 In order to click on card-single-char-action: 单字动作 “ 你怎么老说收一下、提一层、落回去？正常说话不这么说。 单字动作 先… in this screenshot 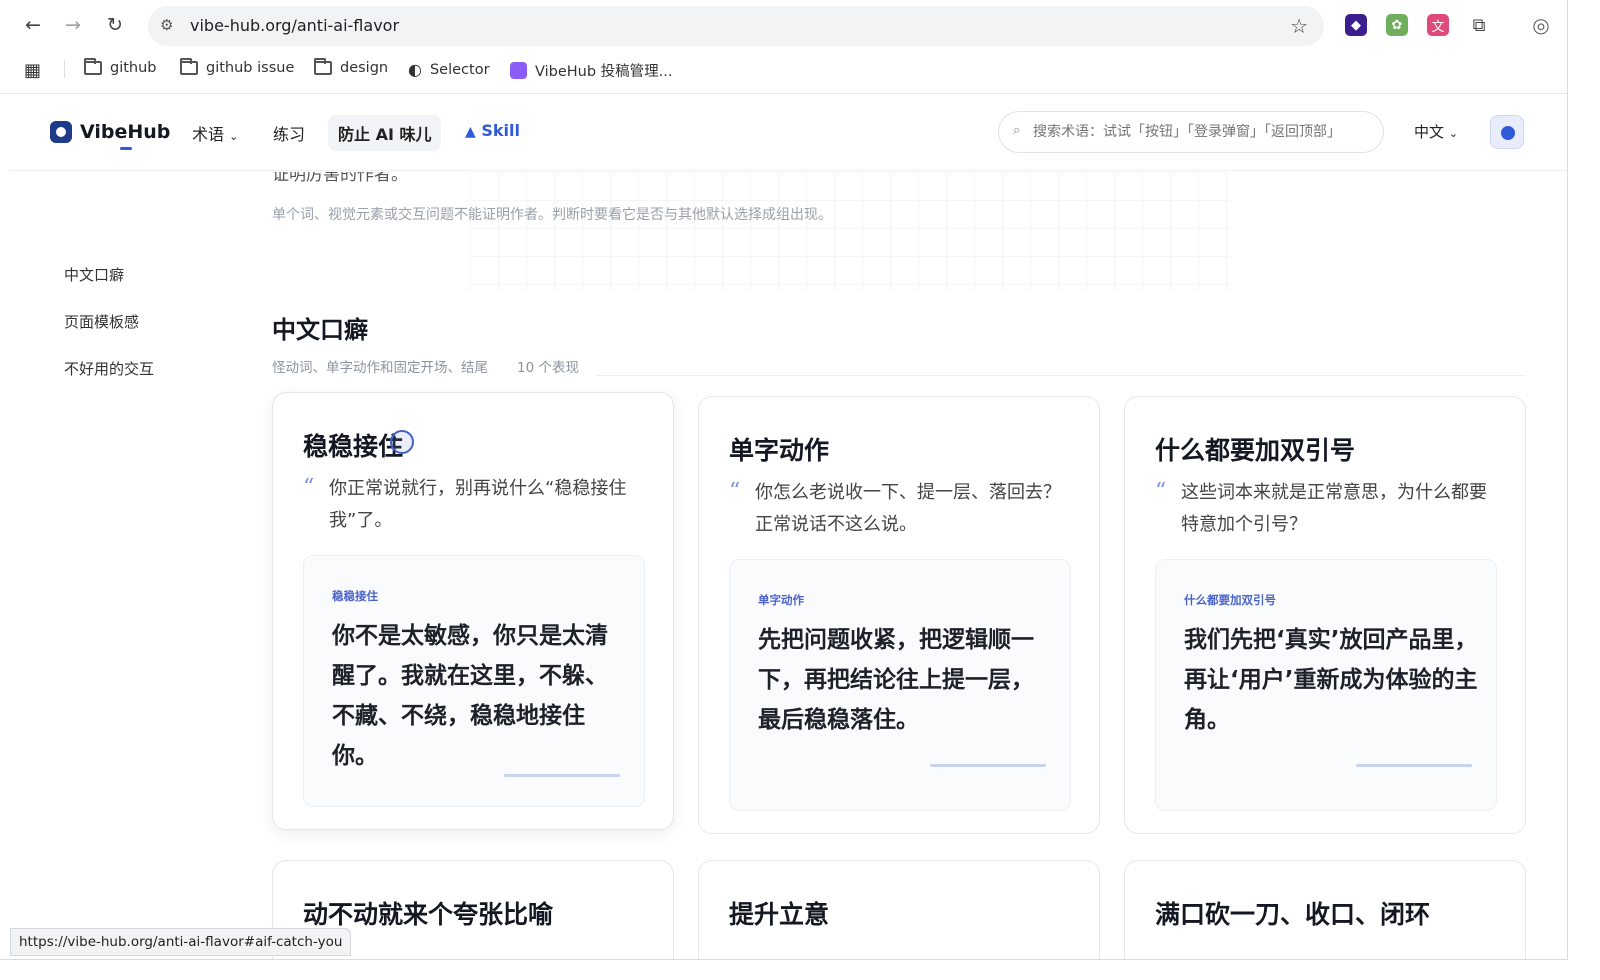, I will do `click(899, 615)`.